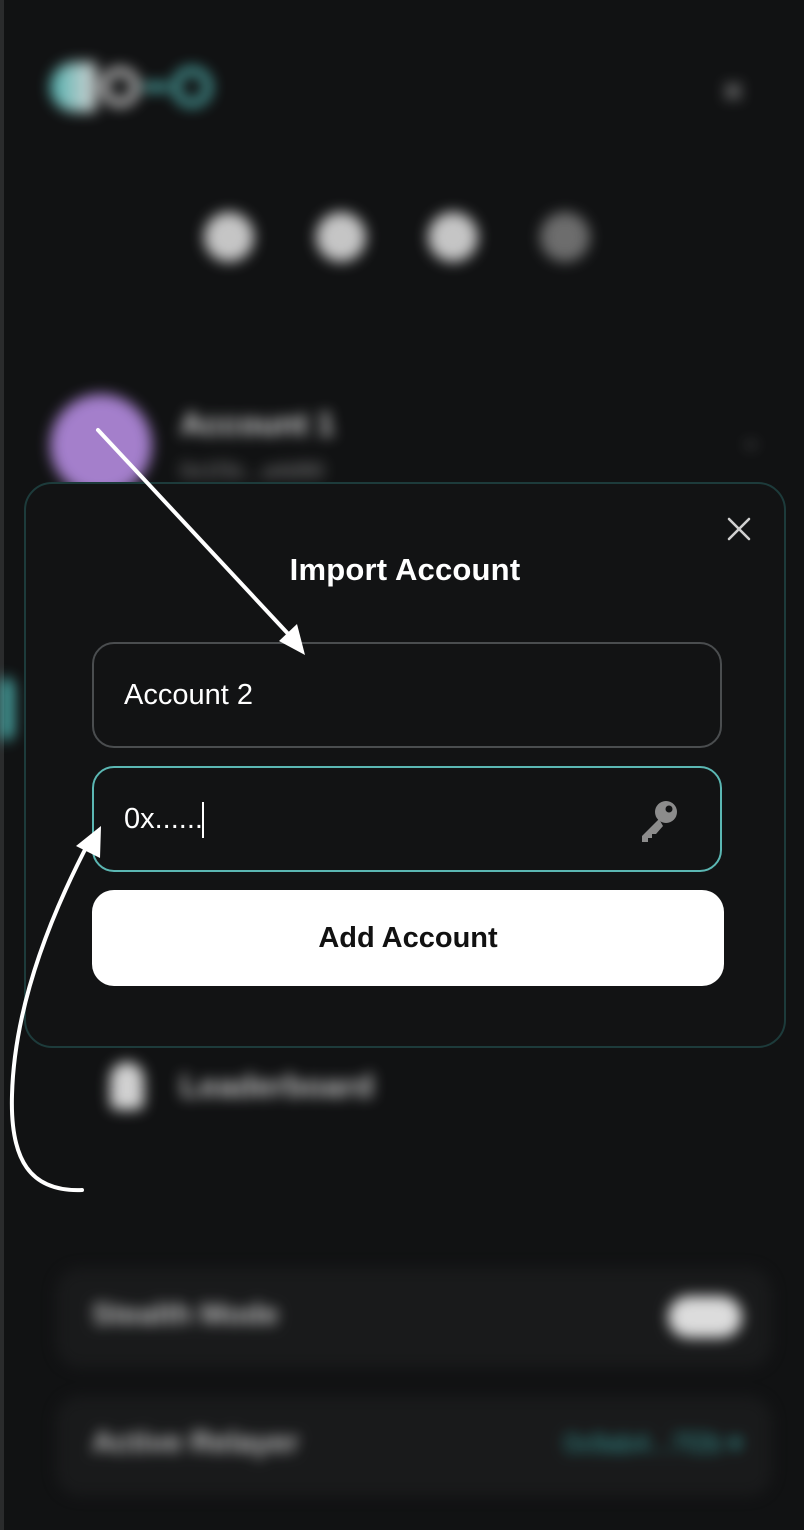 The height and width of the screenshot is (1530, 804). I want to click on stealth-mode-label: Stealth Mode, so click(185, 1314).